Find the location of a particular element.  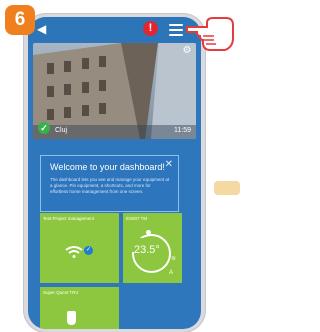

heat-mode-icon: ≋ is located at coordinates (173, 259).